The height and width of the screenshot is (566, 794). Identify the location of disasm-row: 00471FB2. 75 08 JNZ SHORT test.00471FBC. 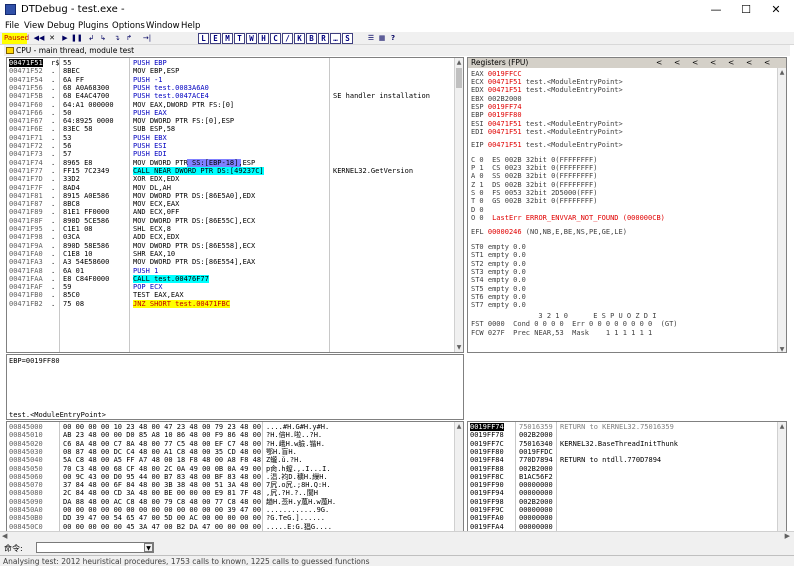
(231, 303).